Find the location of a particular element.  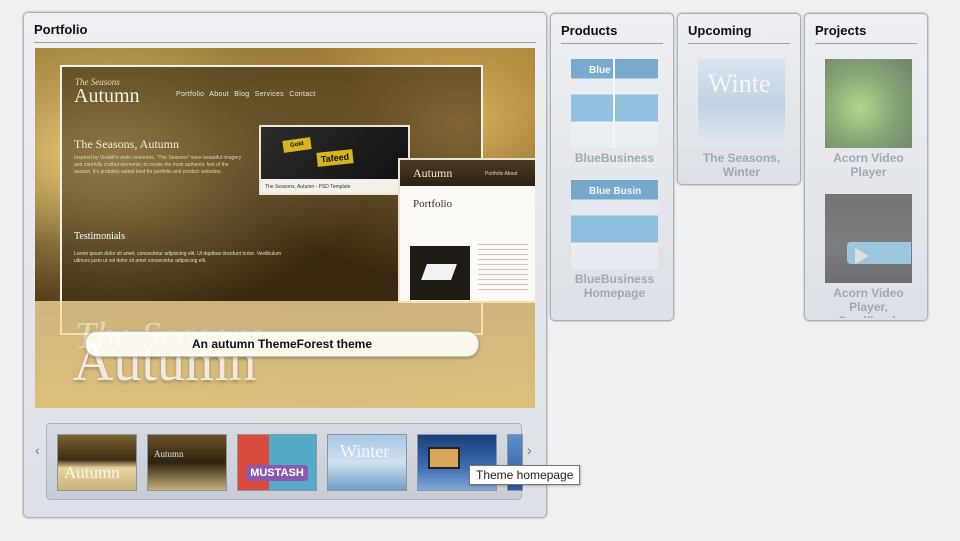

preview-title: Portfolio is located at coordinates (433, 204).